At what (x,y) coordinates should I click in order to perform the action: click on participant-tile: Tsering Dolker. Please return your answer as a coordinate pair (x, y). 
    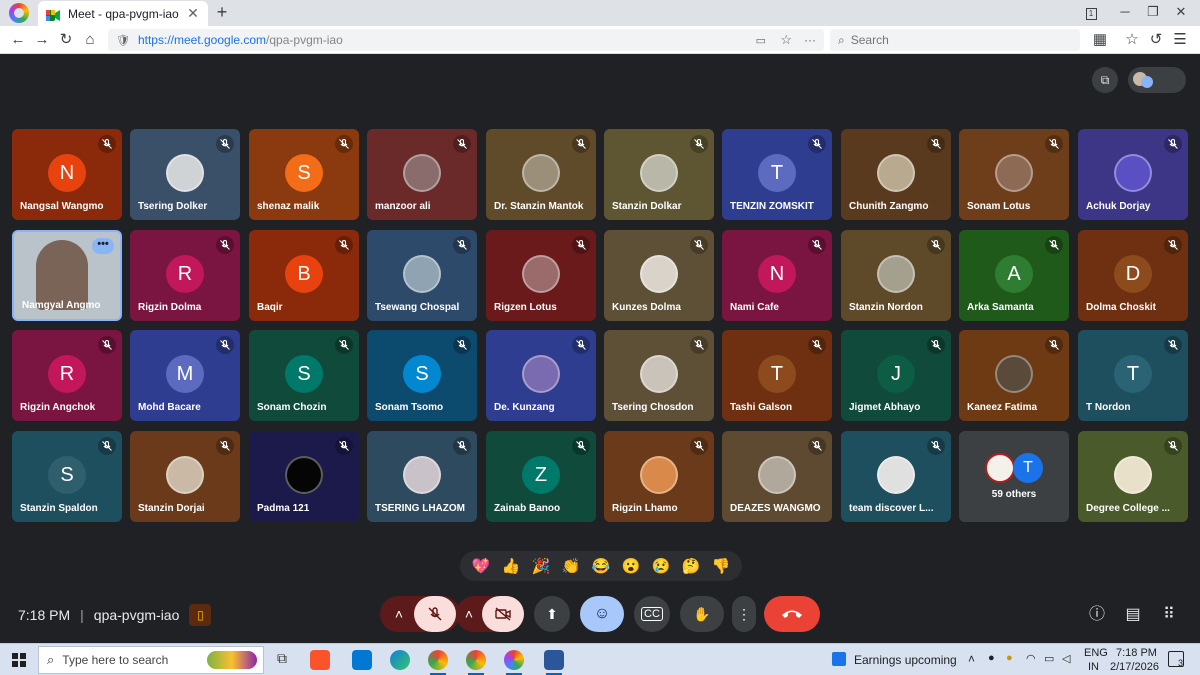
    Looking at the image, I should click on (185, 174).